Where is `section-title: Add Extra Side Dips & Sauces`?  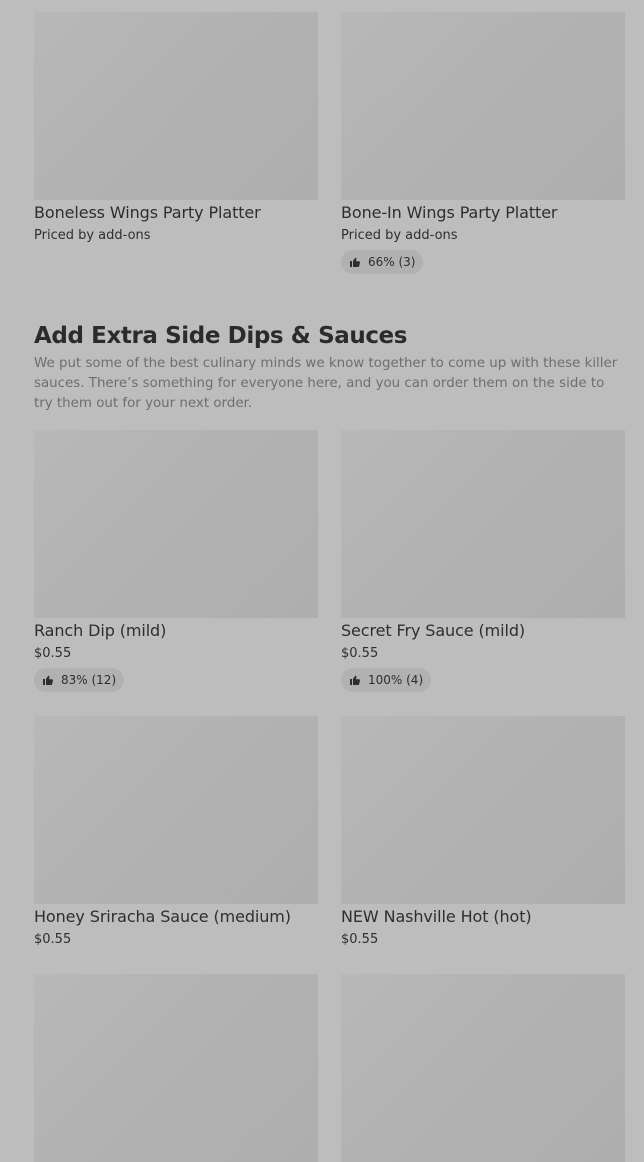
section-title: Add Extra Side Dips & Sauces is located at coordinates (221, 336).